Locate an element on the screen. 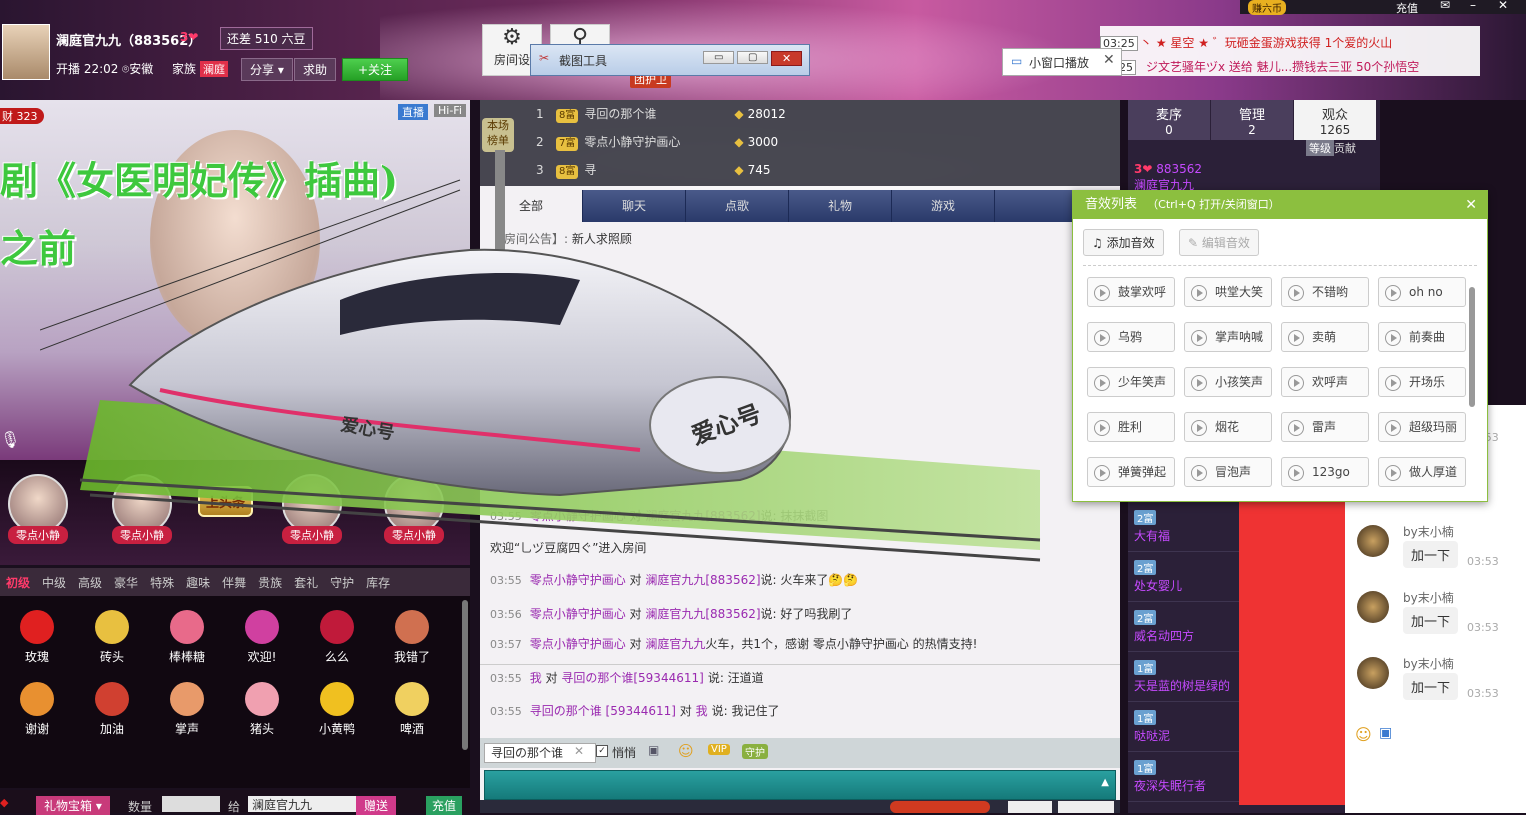  gift-item: 么么 is located at coordinates (337, 632).